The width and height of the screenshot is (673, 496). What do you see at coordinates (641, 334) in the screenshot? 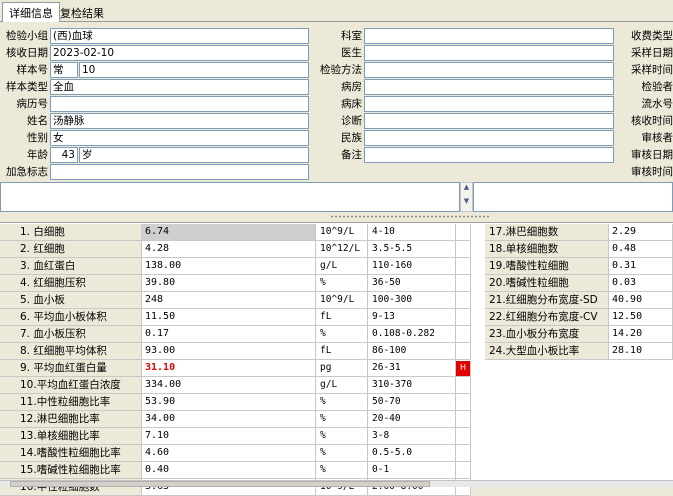
I see `result-value: 14.20` at bounding box center [641, 334].